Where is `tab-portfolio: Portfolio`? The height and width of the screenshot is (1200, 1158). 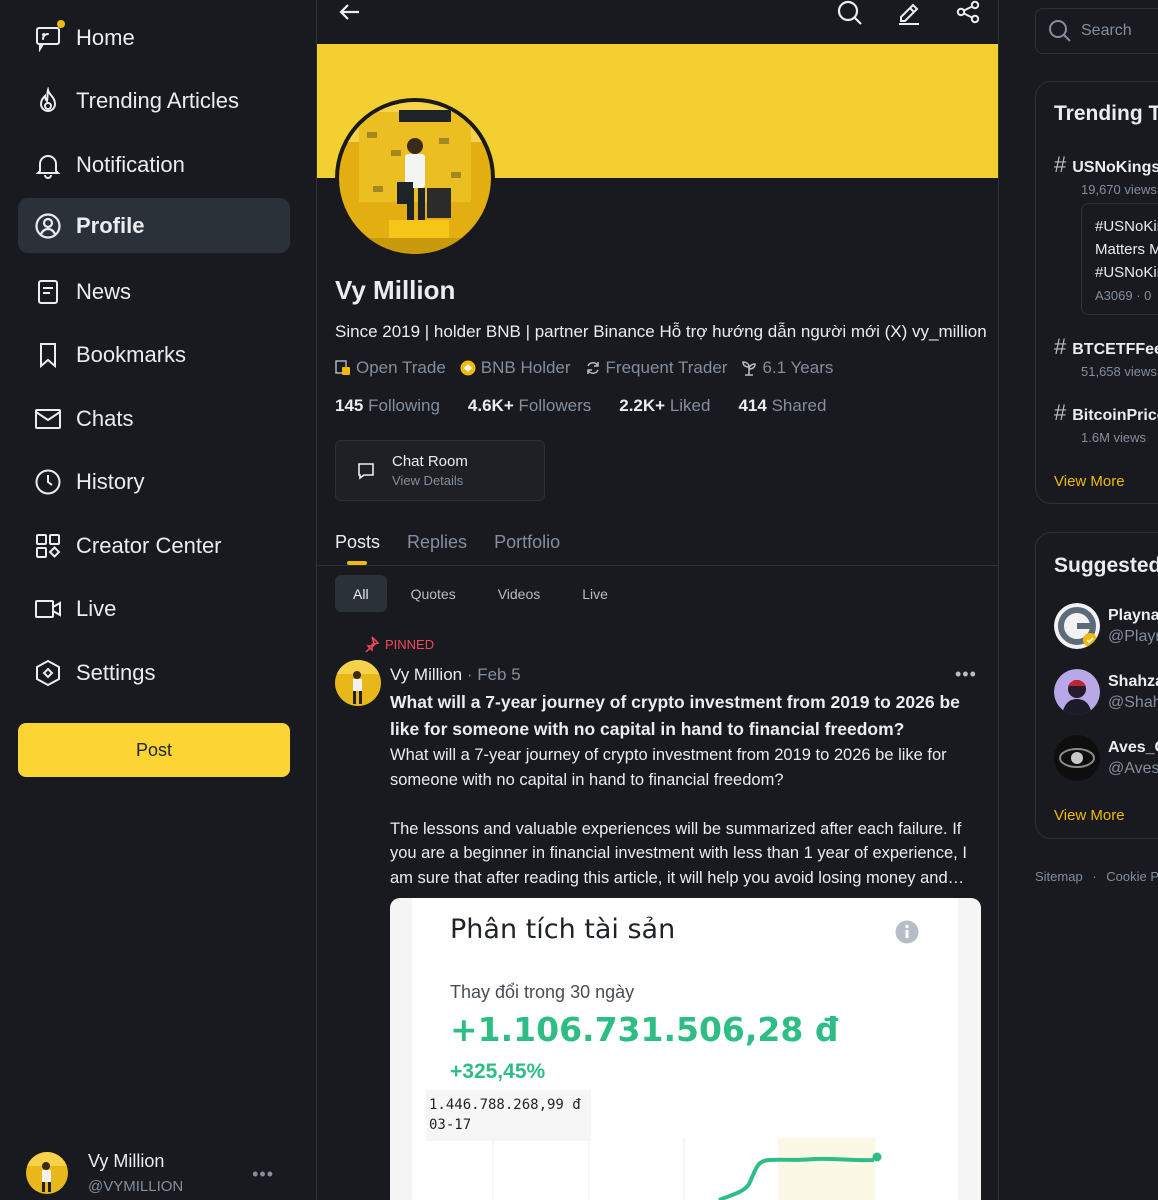
tab-portfolio: Portfolio is located at coordinates (527, 548).